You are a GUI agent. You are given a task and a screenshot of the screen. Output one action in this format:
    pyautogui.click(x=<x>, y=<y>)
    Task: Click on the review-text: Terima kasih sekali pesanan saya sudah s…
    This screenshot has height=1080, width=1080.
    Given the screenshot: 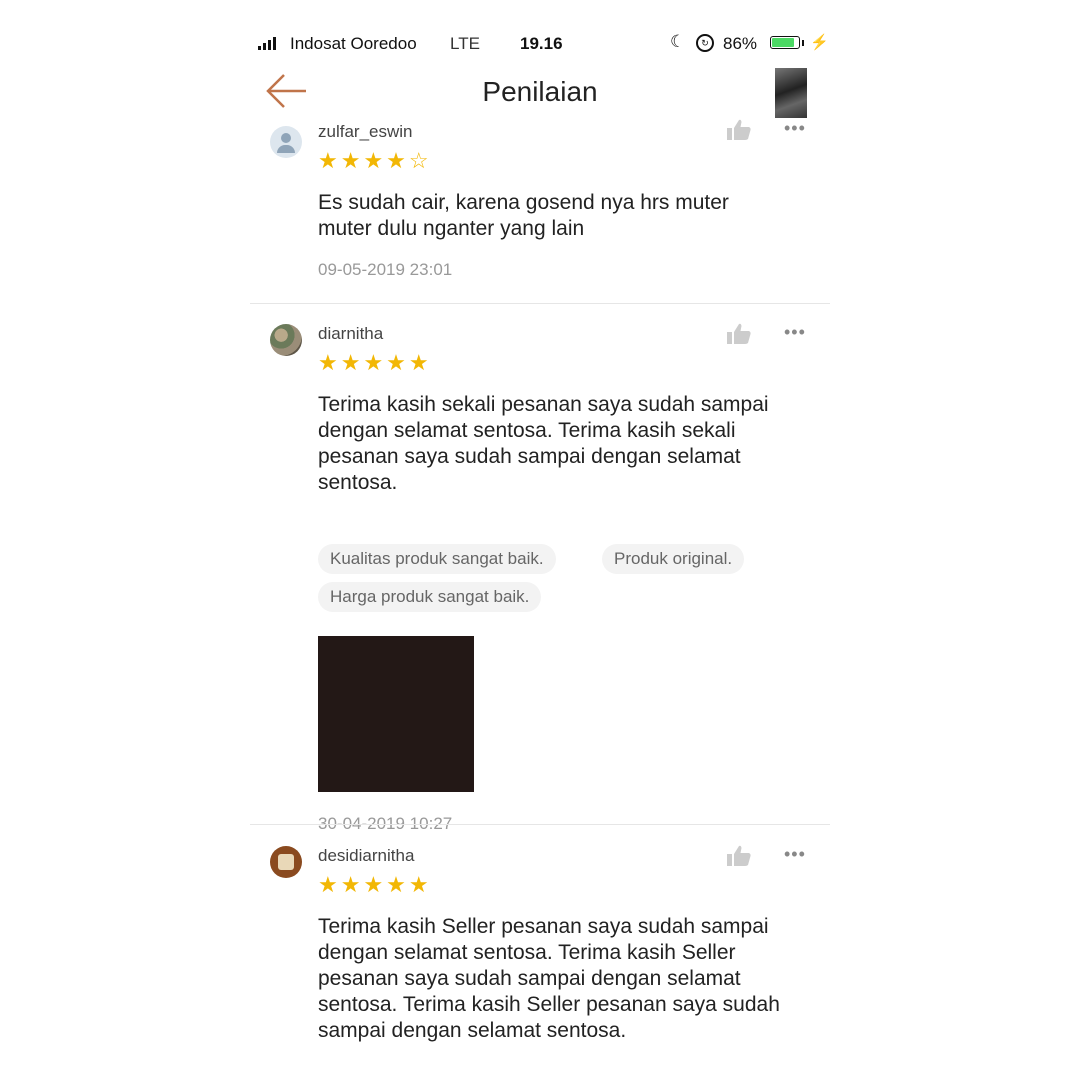 What is the action you would take?
    pyautogui.click(x=563, y=444)
    